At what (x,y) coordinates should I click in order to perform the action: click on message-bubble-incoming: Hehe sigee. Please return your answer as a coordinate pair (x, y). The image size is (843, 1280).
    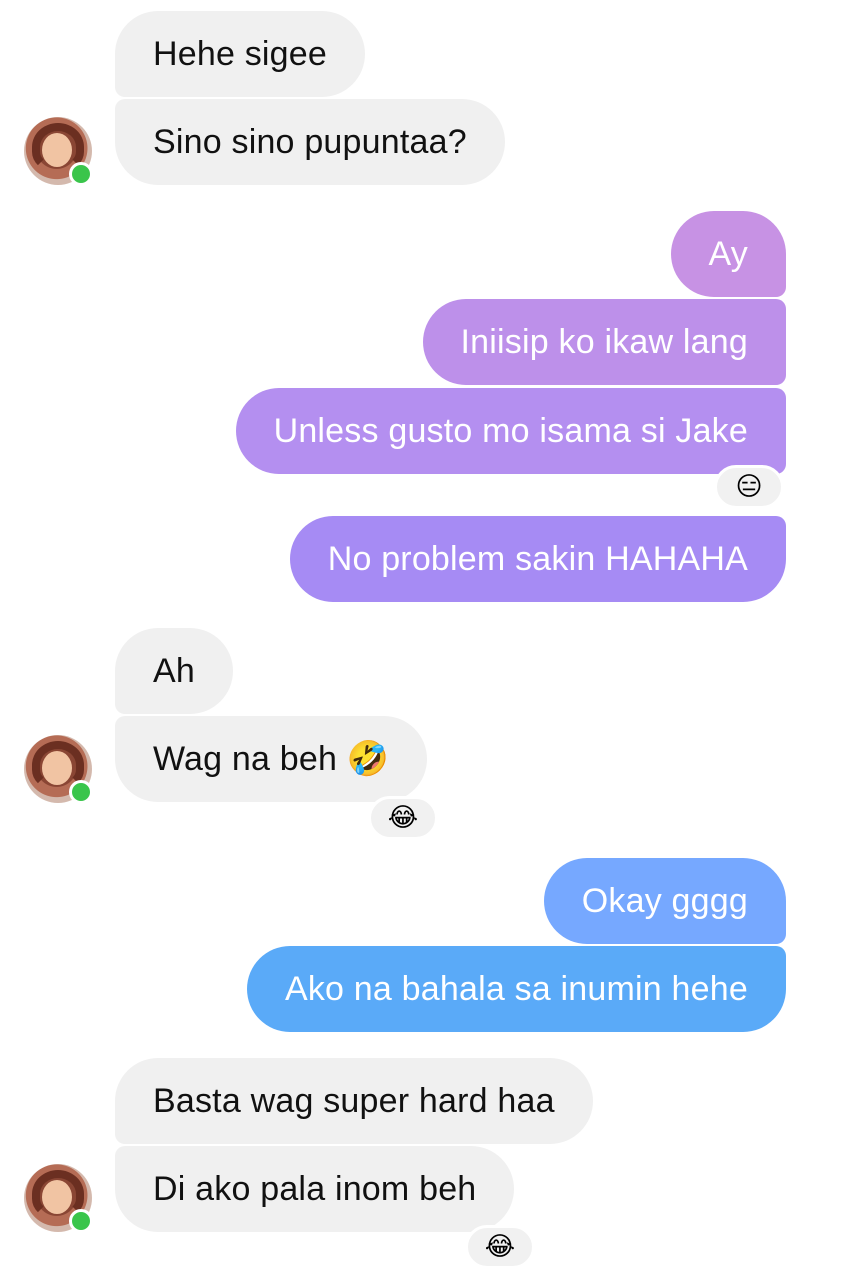
    Looking at the image, I should click on (240, 54).